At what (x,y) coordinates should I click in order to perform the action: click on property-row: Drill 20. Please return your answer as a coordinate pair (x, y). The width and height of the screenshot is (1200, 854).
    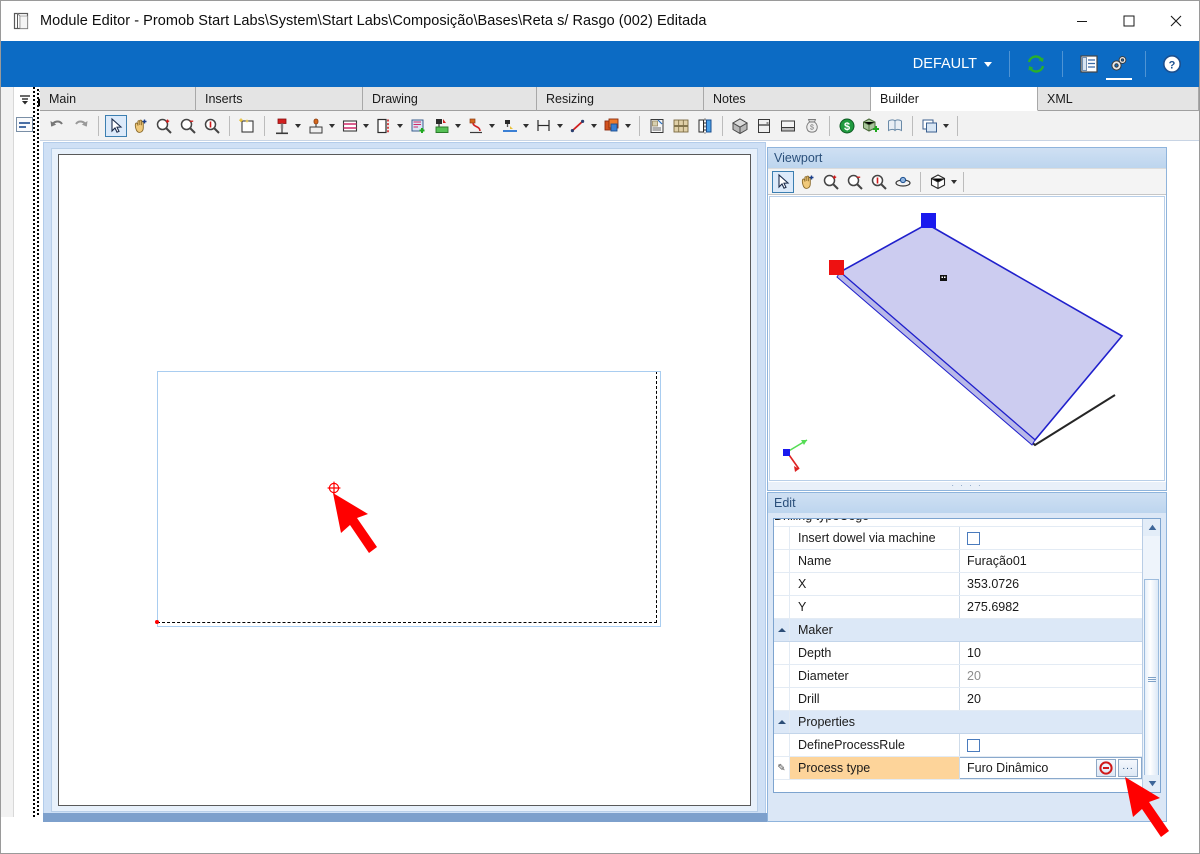
    Looking at the image, I should click on (958, 699).